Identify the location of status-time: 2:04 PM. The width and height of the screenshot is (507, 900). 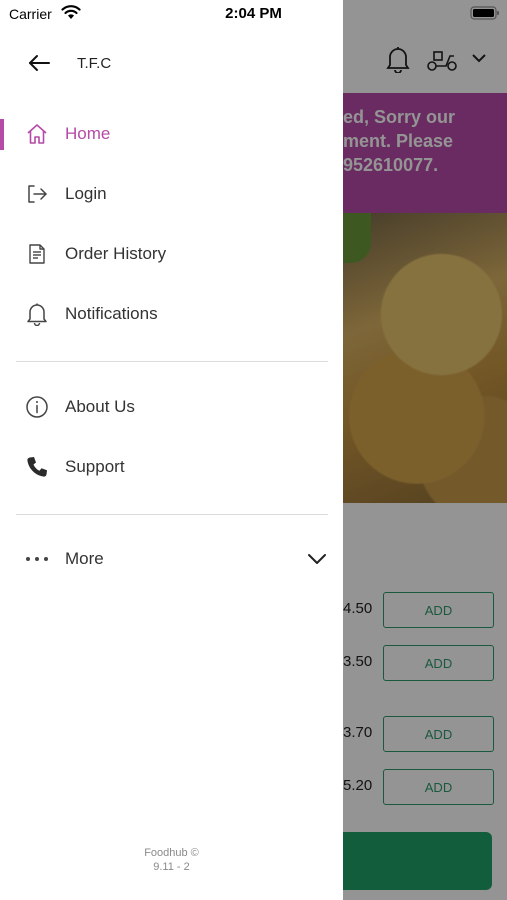
(253, 13).